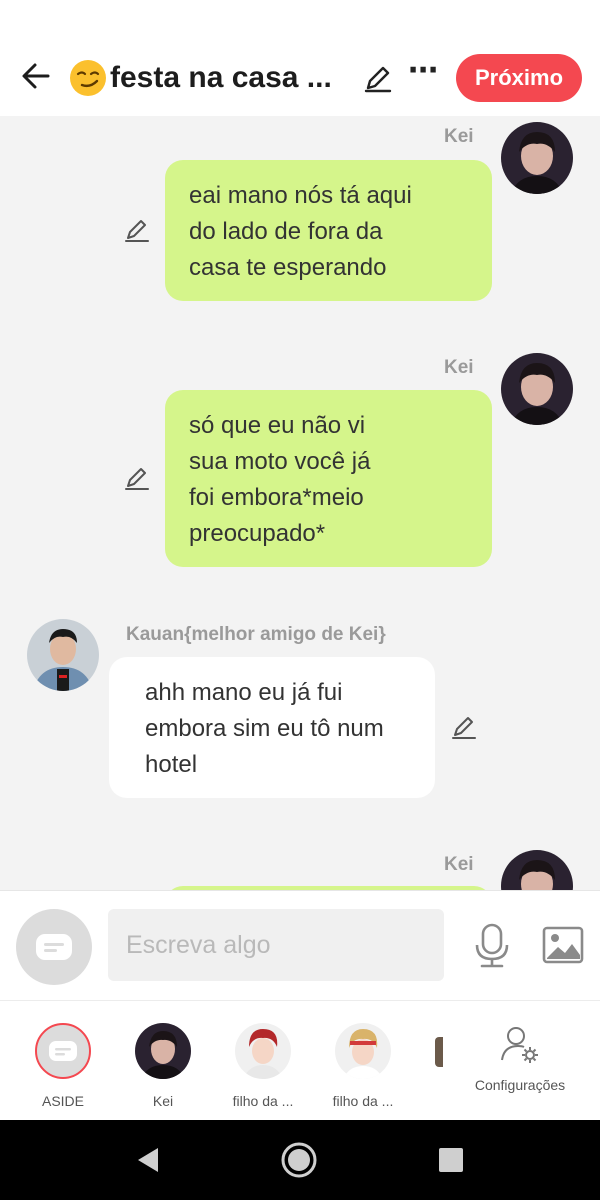 This screenshot has height=1200, width=600. I want to click on system-home-icon, so click(299, 1160).